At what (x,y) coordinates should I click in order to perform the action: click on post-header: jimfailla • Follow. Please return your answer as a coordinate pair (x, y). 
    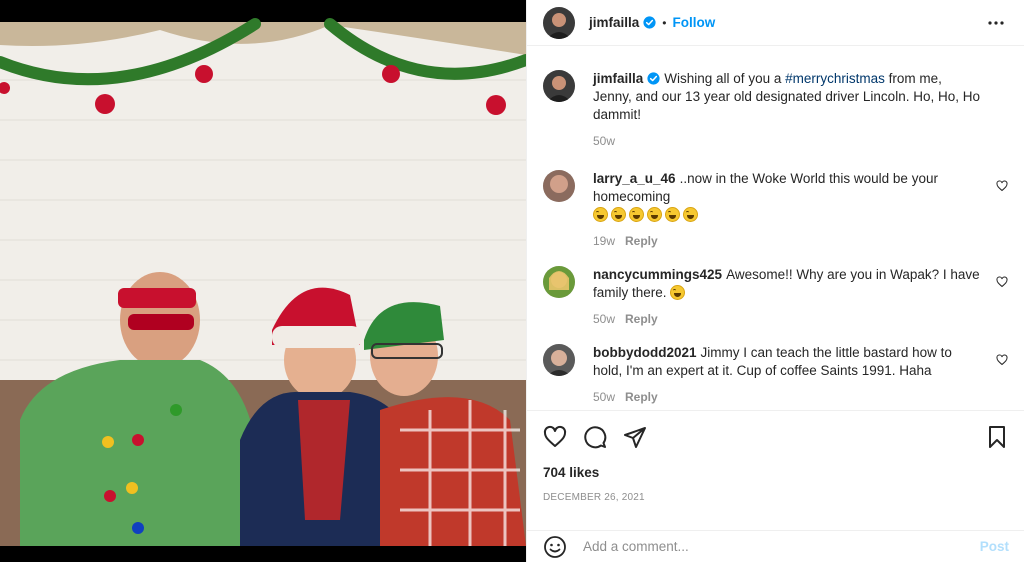
    Looking at the image, I should click on (775, 23).